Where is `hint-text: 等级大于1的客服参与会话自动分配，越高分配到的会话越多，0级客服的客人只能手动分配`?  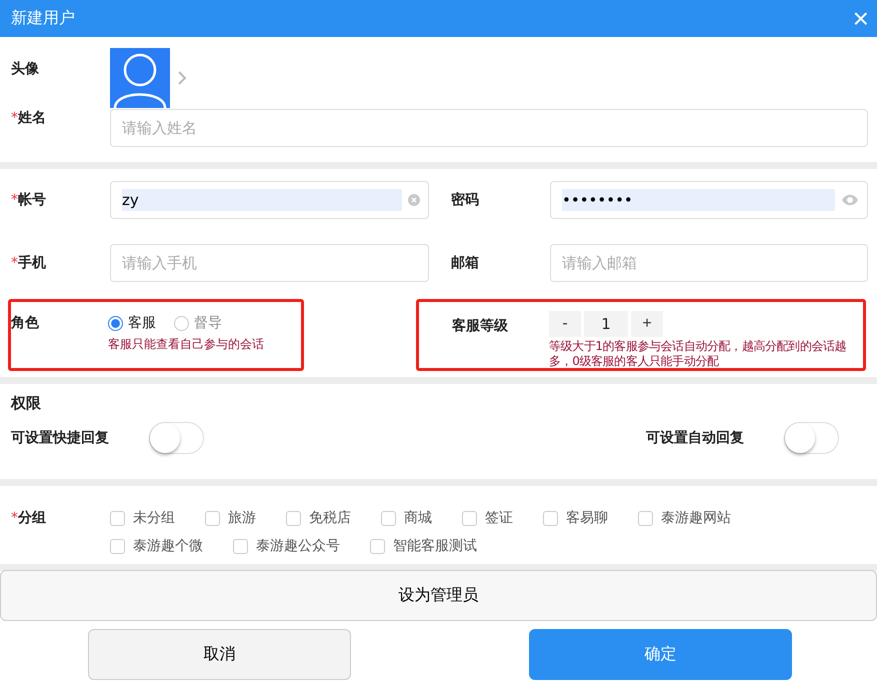
hint-text: 等级大于1的客服参与会话自动分配，越高分配到的会话越多，0级客服的客人只能手动分配 is located at coordinates (698, 354).